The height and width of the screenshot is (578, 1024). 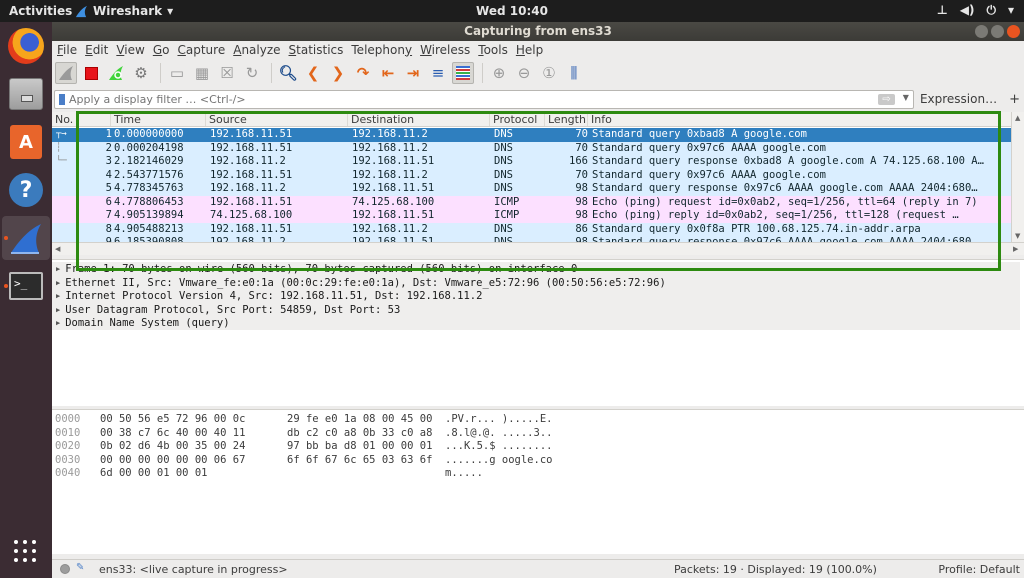 What do you see at coordinates (26, 190) in the screenshot?
I see `dock-help: ?` at bounding box center [26, 190].